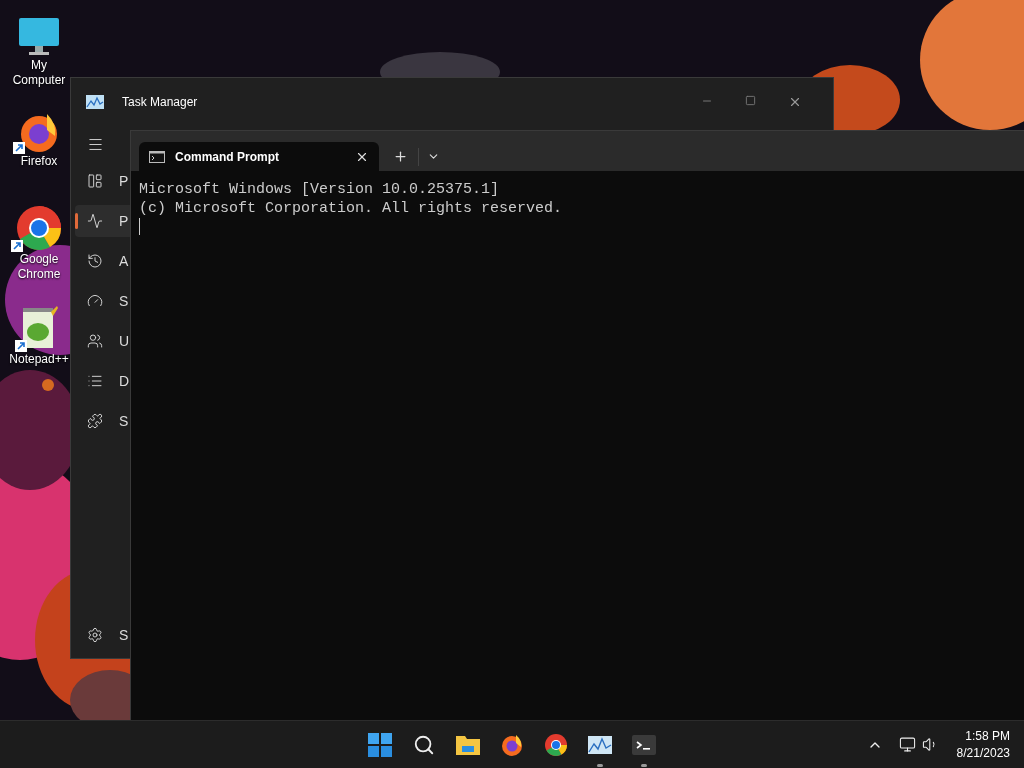 The height and width of the screenshot is (768, 1024). What do you see at coordinates (400, 156) in the screenshot?
I see `new-tab-icon` at bounding box center [400, 156].